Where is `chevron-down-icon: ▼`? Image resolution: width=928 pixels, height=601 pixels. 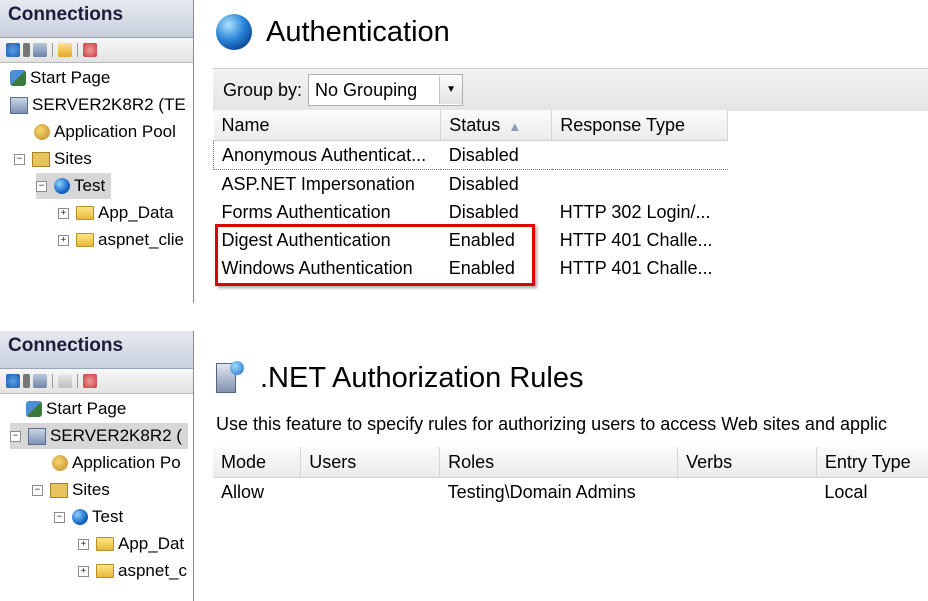 chevron-down-icon: ▼ is located at coordinates (451, 90).